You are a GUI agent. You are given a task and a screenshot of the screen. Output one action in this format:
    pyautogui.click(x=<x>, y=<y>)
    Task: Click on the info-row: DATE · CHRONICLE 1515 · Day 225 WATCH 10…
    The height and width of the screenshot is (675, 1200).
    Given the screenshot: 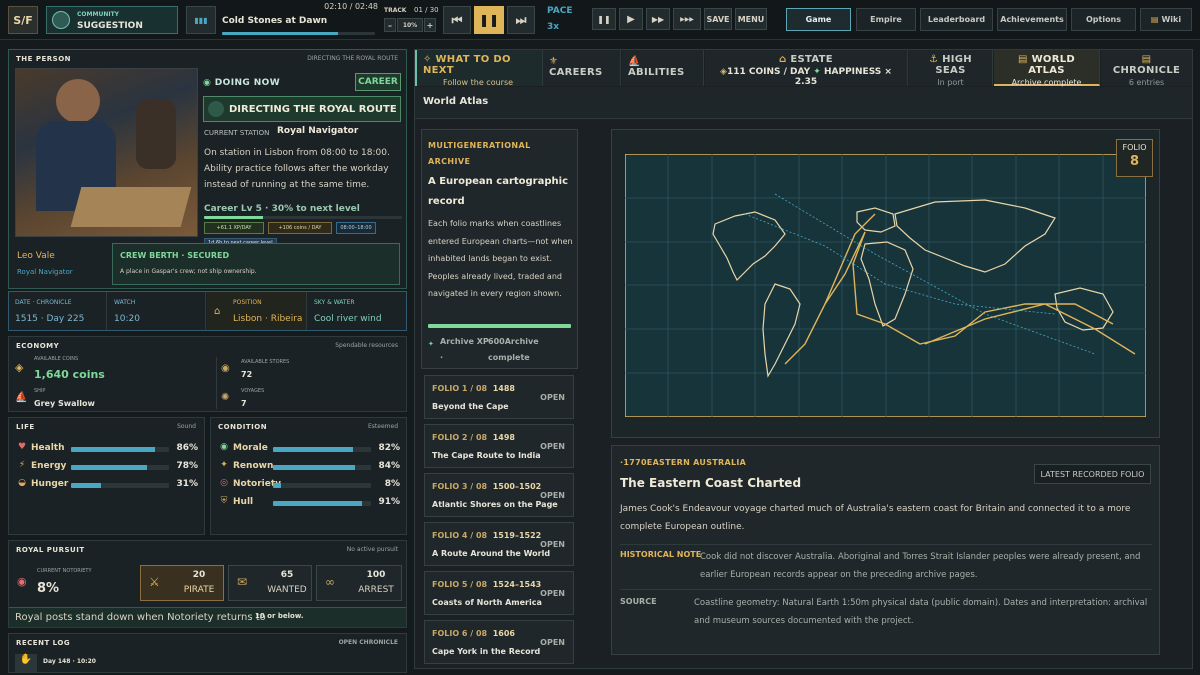 What is the action you would take?
    pyautogui.click(x=207, y=311)
    